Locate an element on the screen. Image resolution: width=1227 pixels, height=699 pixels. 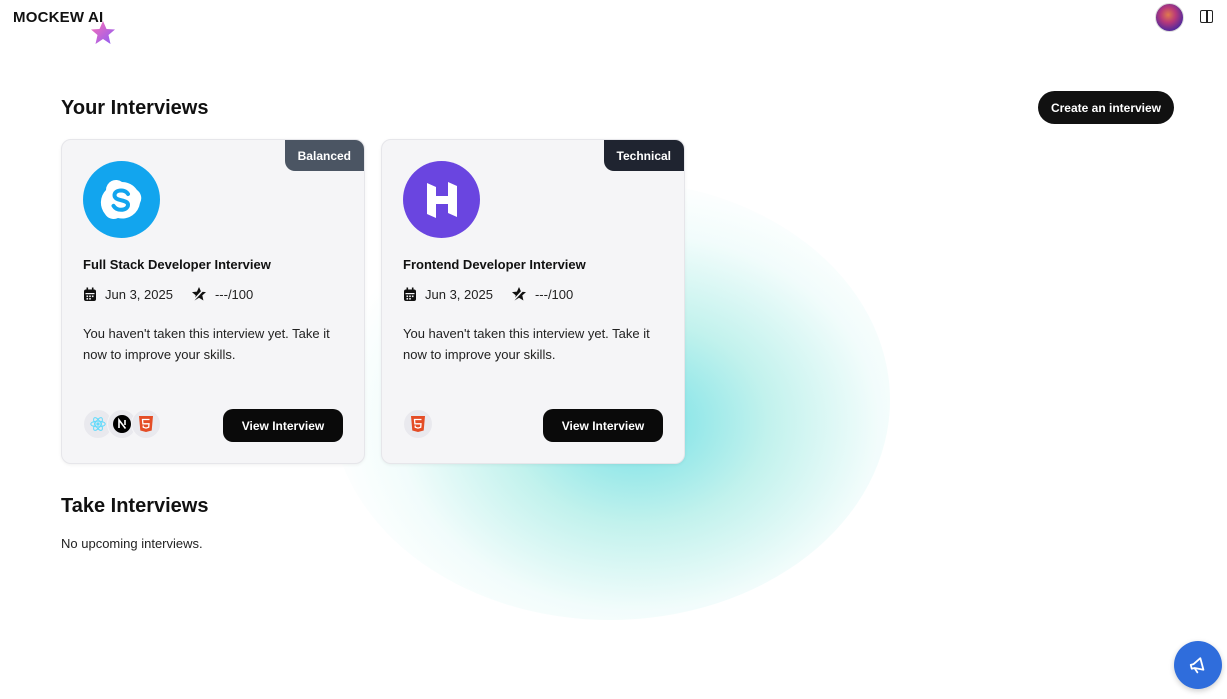
feedback-button is located at coordinates (1198, 665).